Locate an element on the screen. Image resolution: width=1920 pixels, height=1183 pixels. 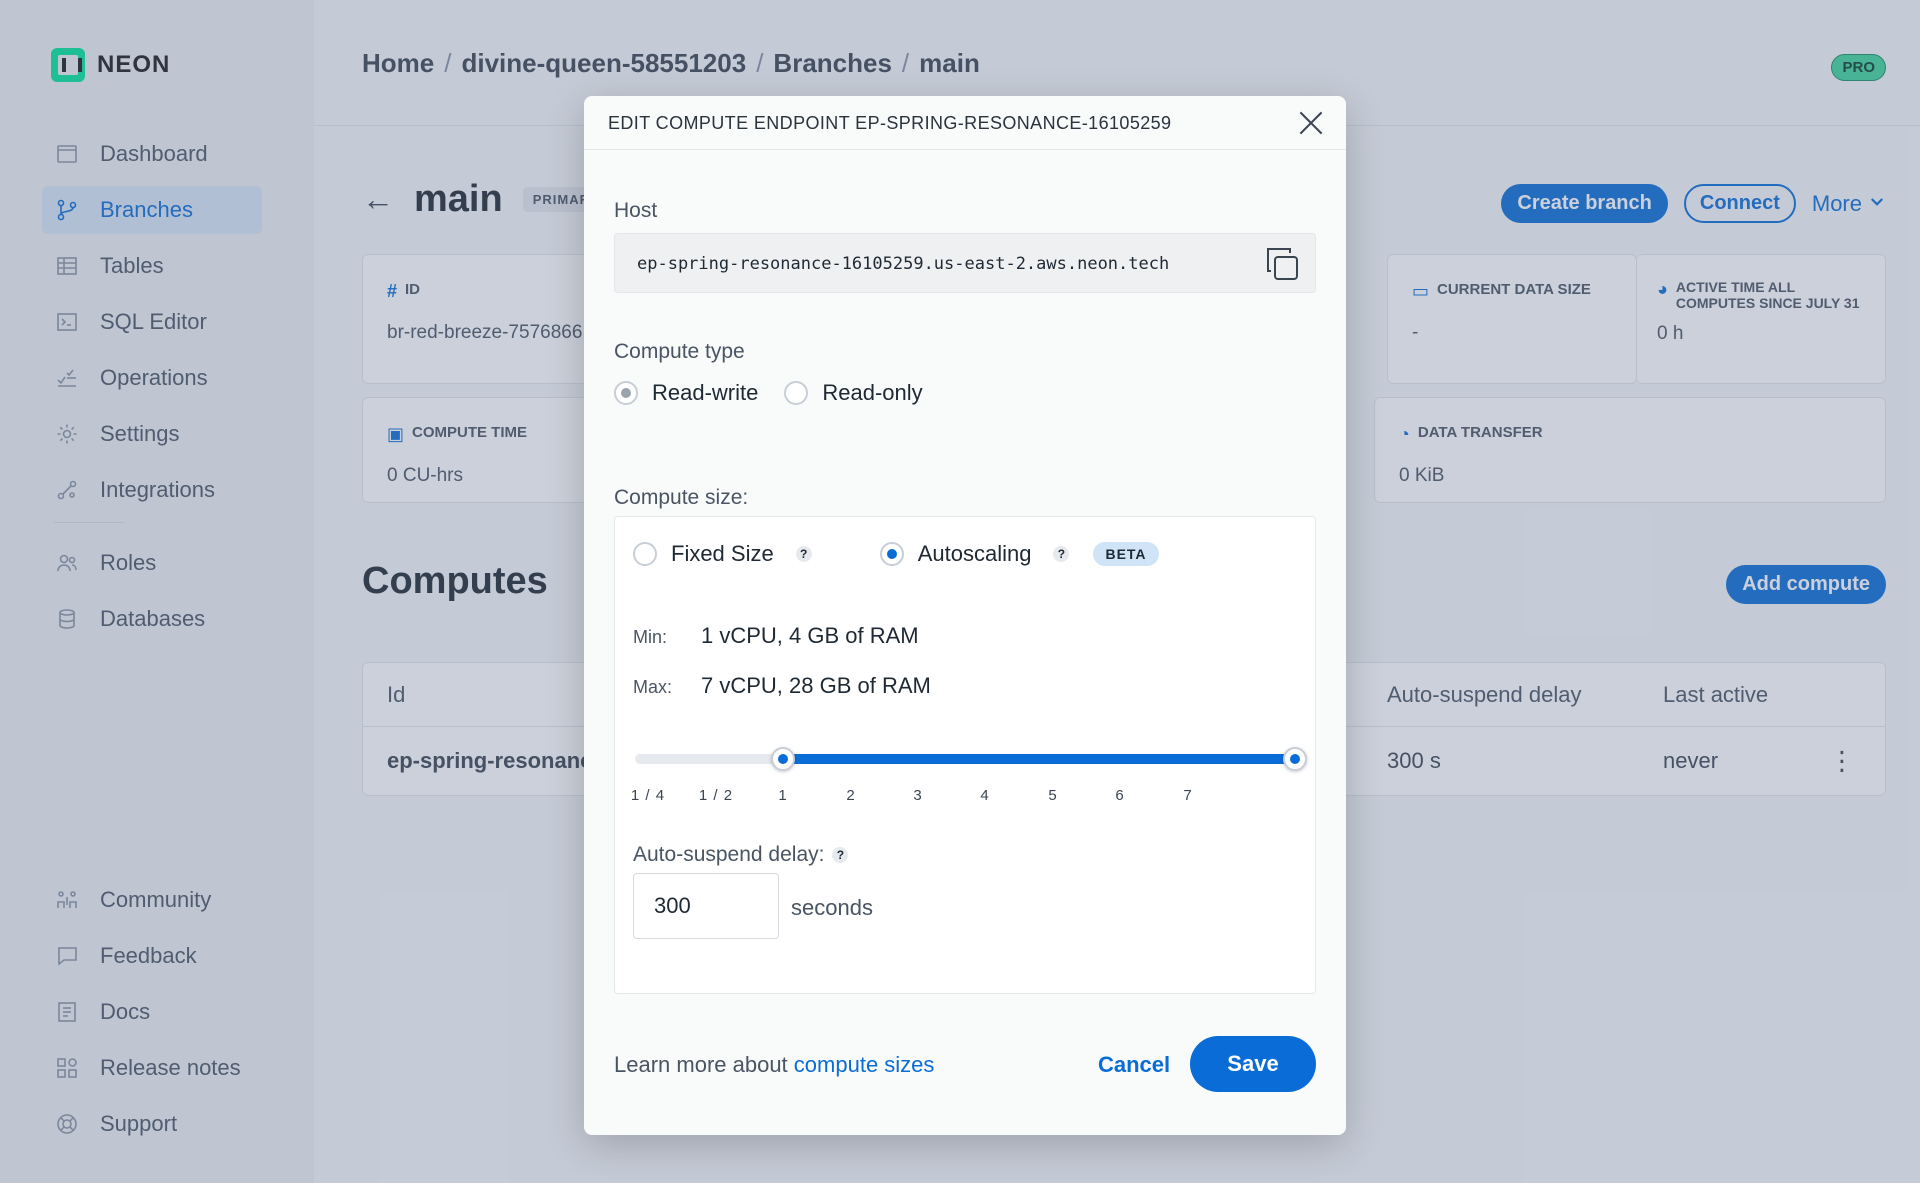
compute-sizes-link: compute sizes is located at coordinates (864, 1064).